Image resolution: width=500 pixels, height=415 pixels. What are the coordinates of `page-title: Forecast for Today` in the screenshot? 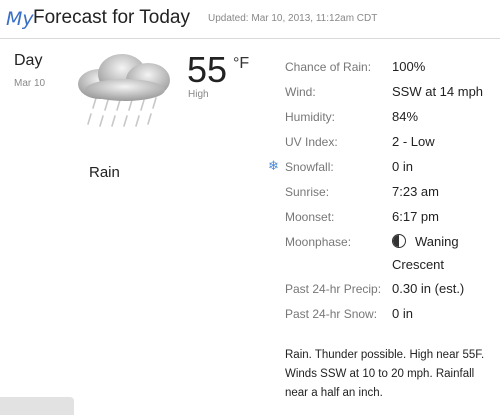 It's located at (112, 17).